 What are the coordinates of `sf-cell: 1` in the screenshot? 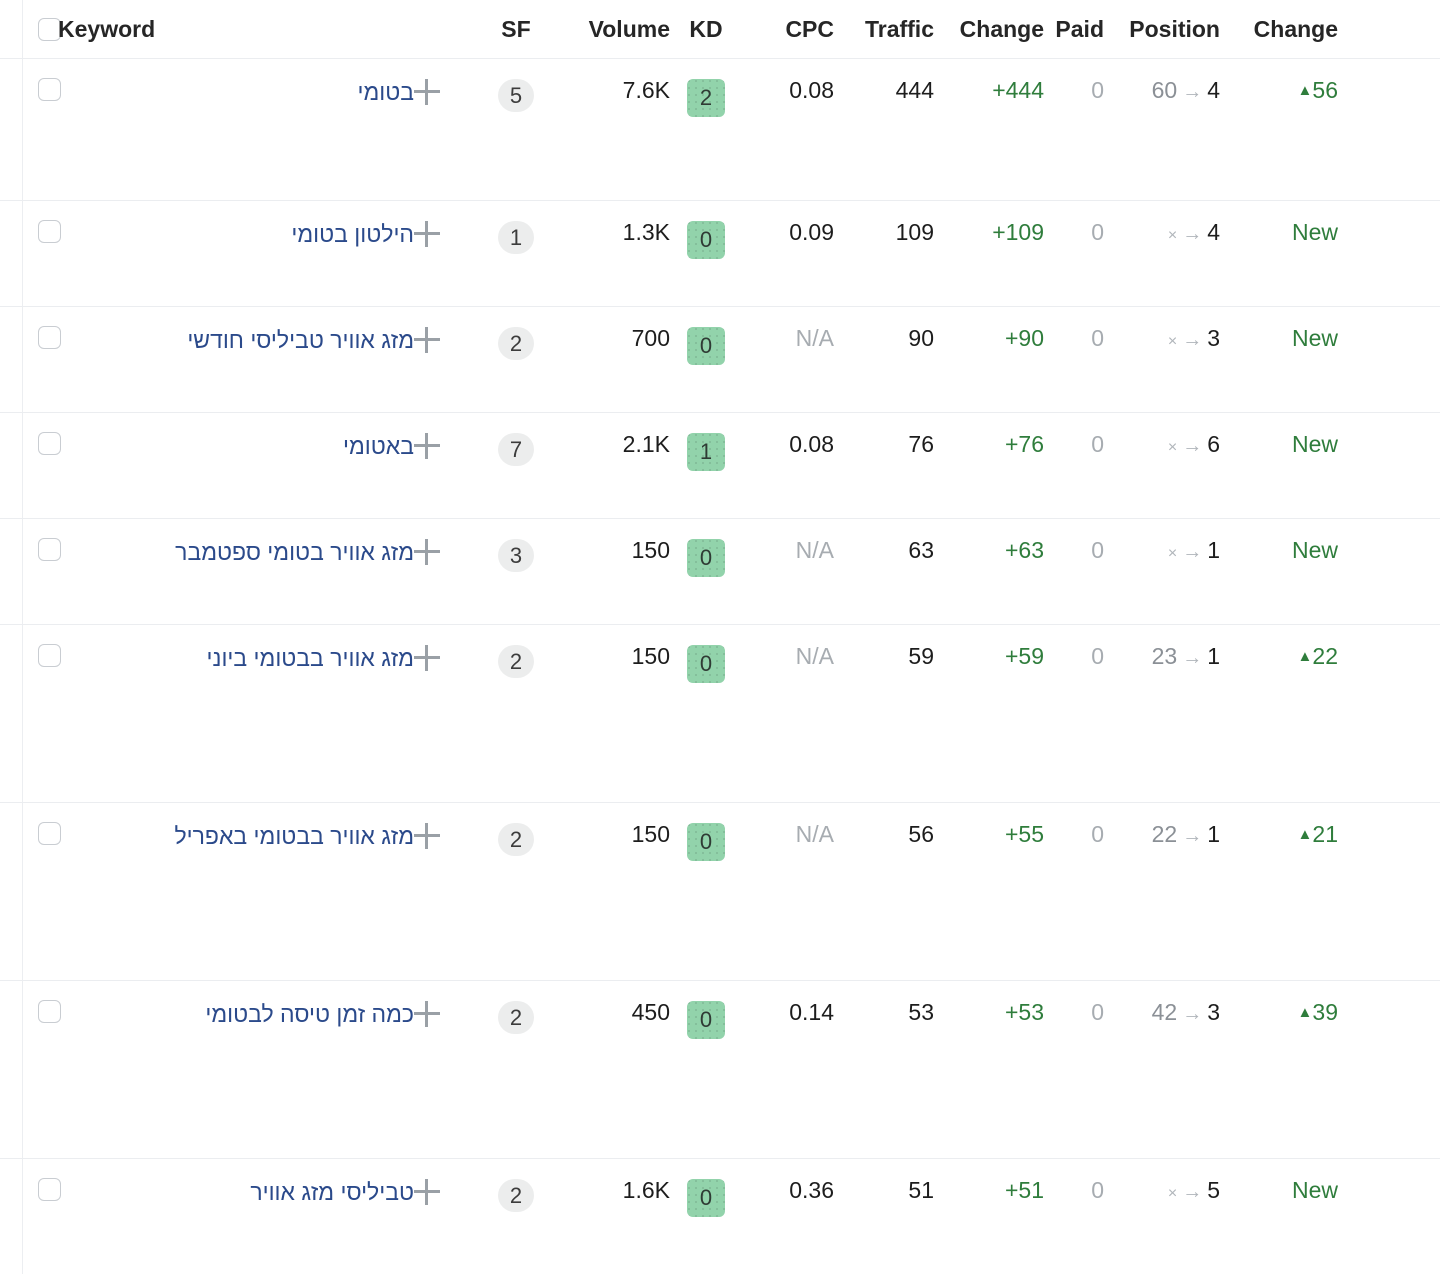 It's located at (516, 227).